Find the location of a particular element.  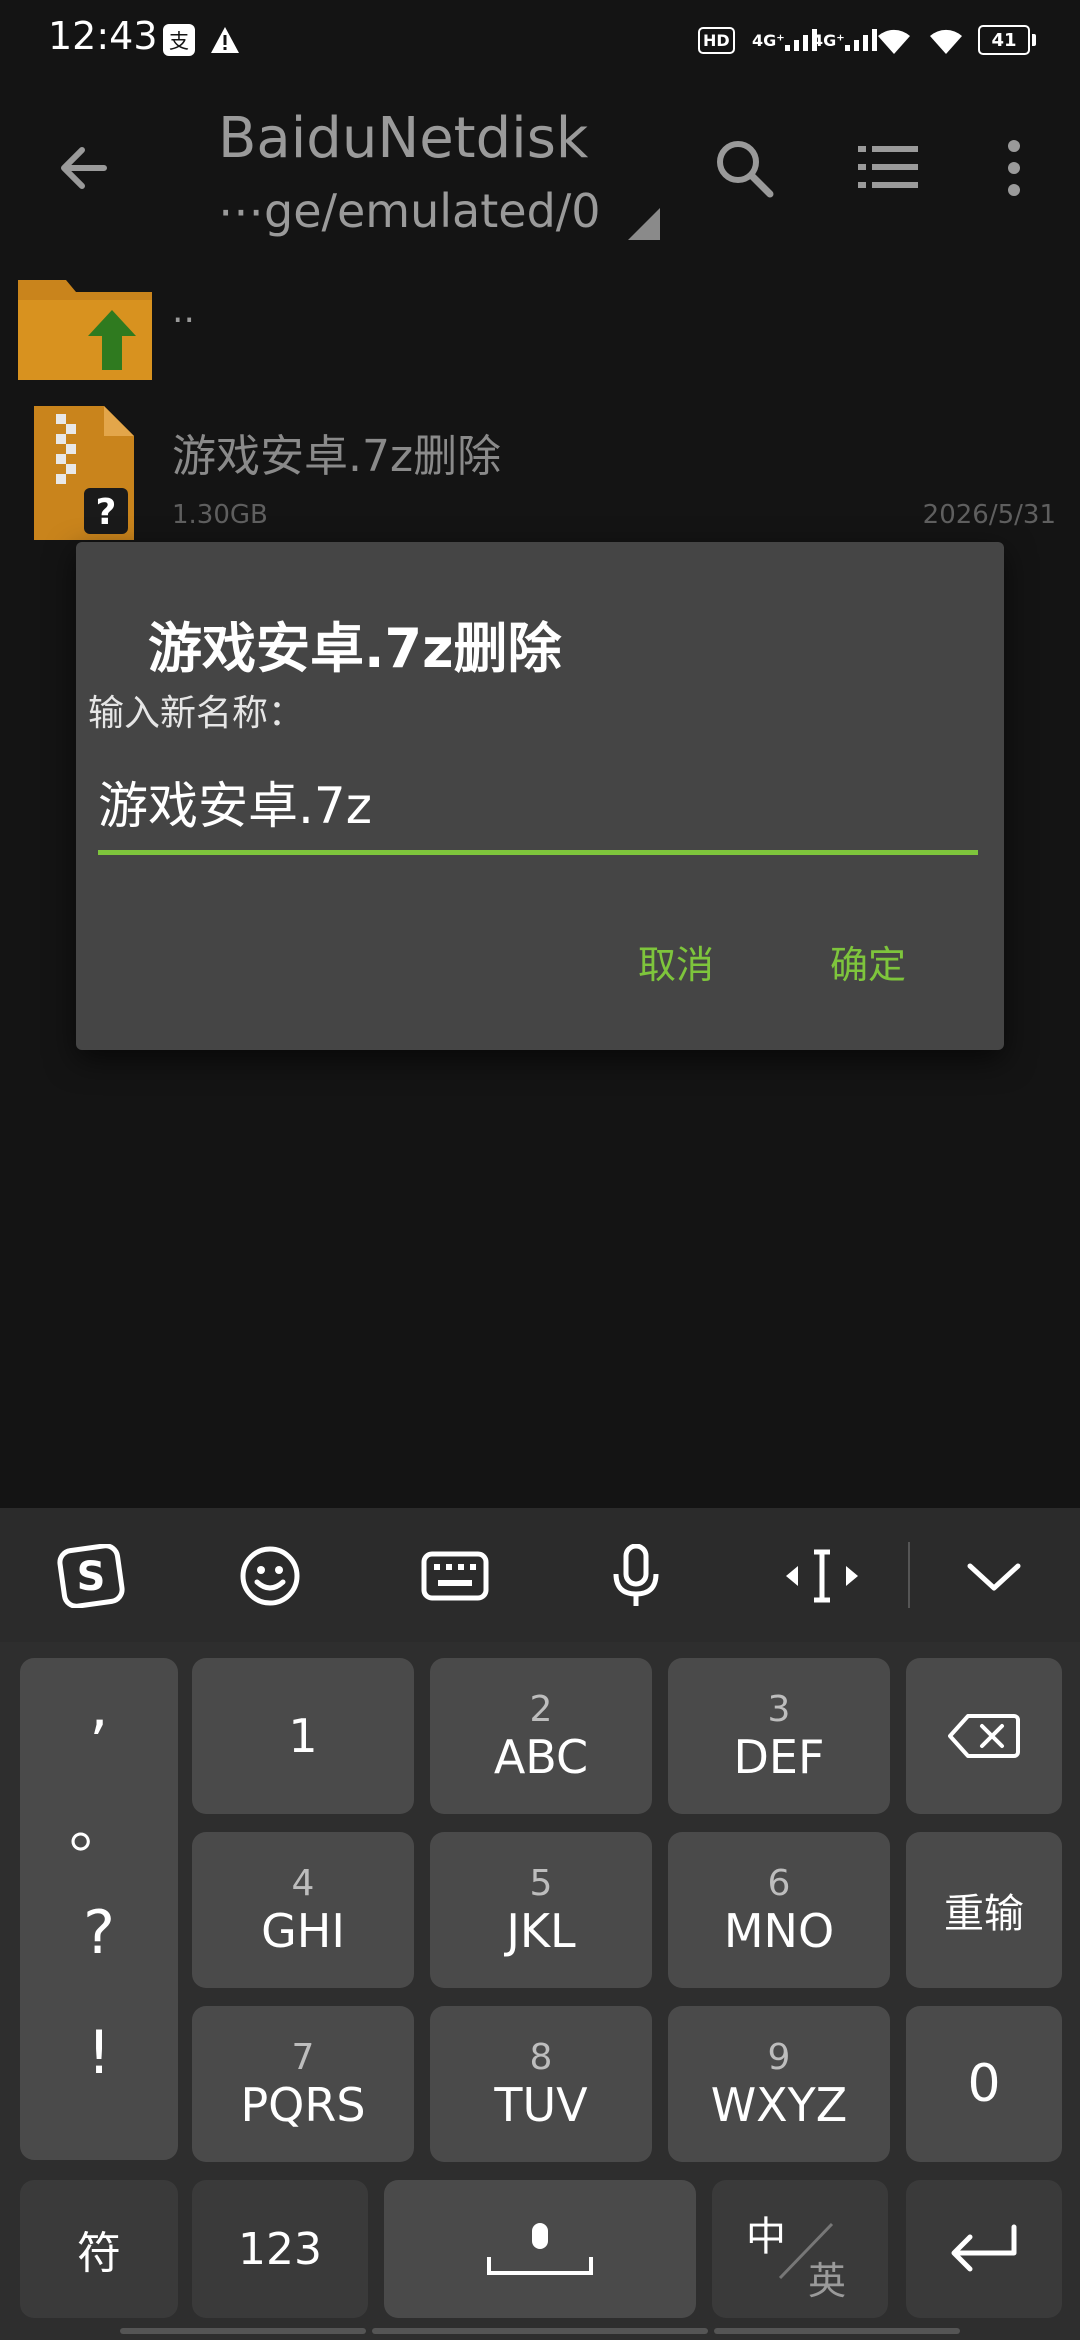

key-pqrs: 7 PQRS is located at coordinates (303, 2084).